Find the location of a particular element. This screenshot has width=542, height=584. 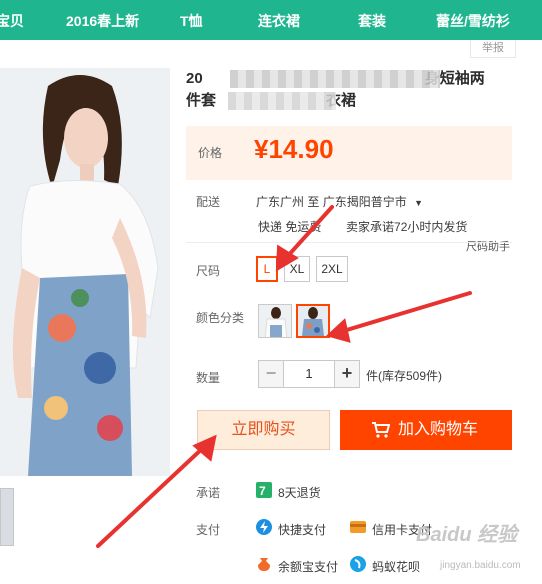

quantity-decrease-button: − is located at coordinates (271, 374).